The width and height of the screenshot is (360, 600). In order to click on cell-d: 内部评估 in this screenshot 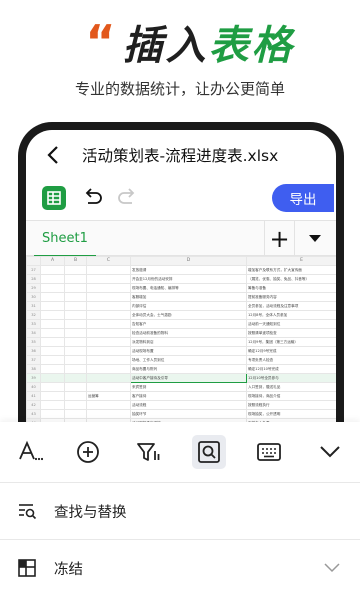, I will do `click(188, 306)`.